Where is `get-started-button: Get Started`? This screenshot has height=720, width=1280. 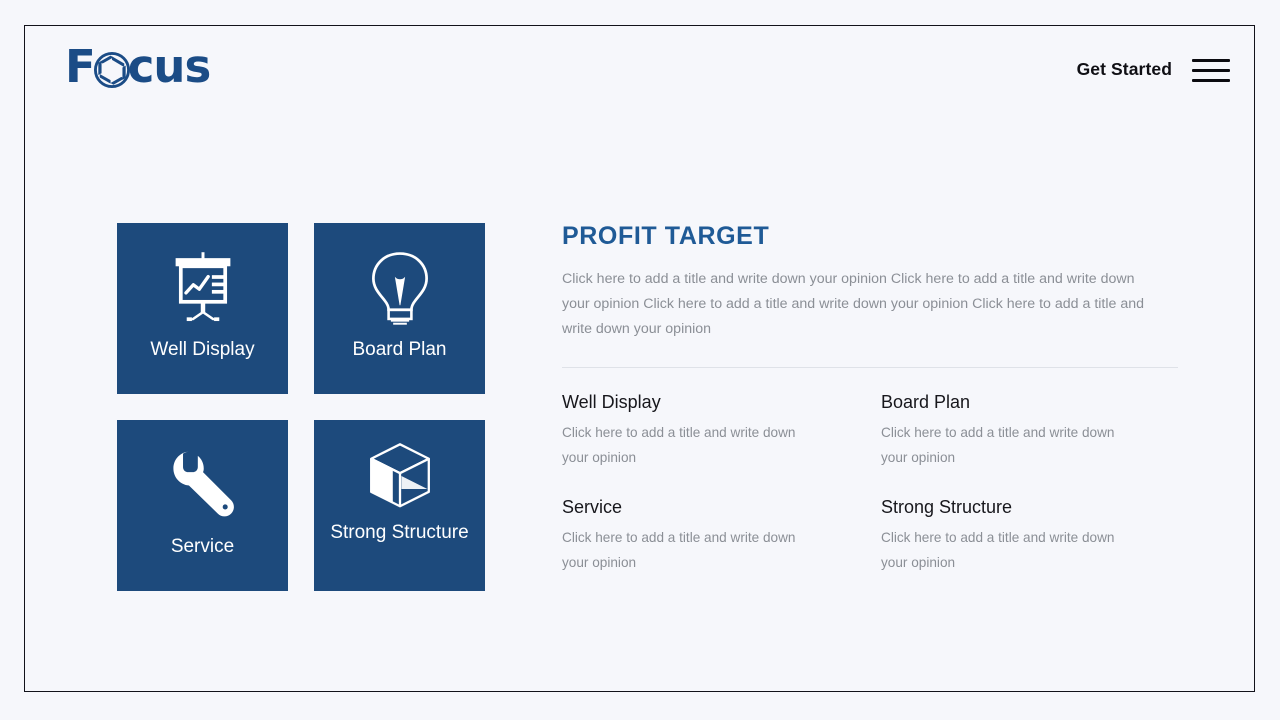
get-started-button: Get Started is located at coordinates (1124, 69).